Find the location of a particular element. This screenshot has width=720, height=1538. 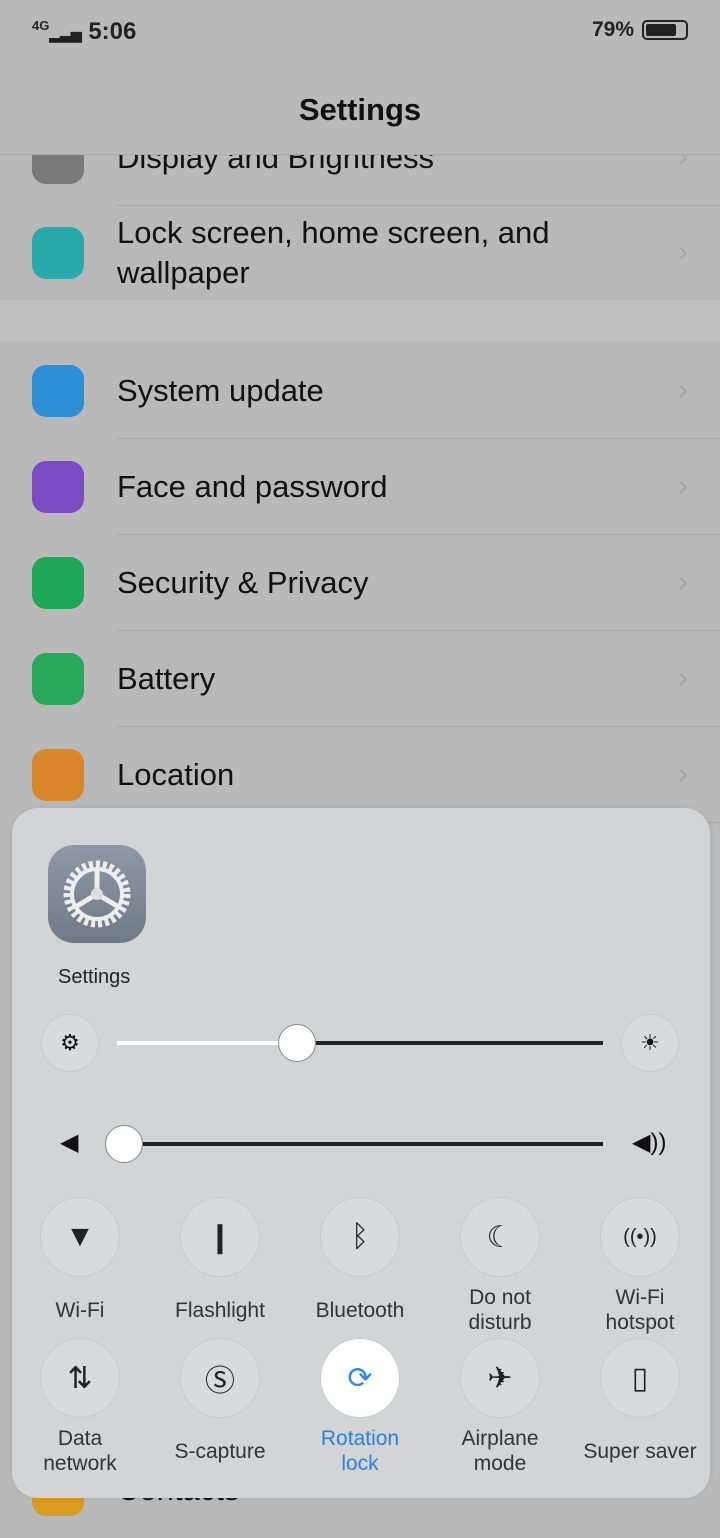

toggle-label: Data network is located at coordinates (80, 1451).